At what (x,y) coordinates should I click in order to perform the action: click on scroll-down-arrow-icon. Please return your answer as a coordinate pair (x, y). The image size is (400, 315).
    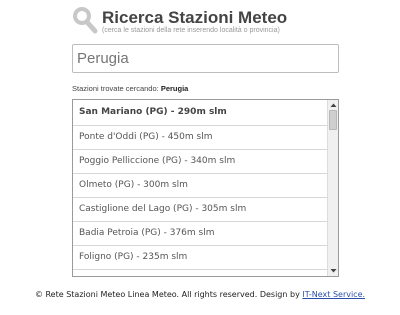
    Looking at the image, I should click on (333, 270).